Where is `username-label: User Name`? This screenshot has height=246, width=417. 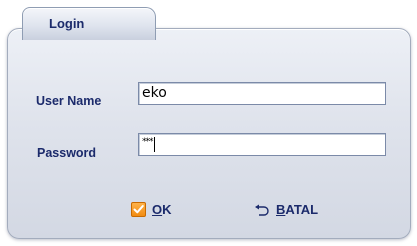
username-label: User Name is located at coordinates (69, 101).